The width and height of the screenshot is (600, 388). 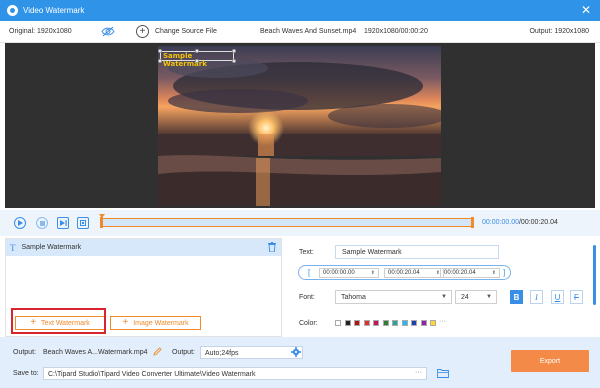 What do you see at coordinates (26, 373) in the screenshot?
I see `save-to-label: Save to:` at bounding box center [26, 373].